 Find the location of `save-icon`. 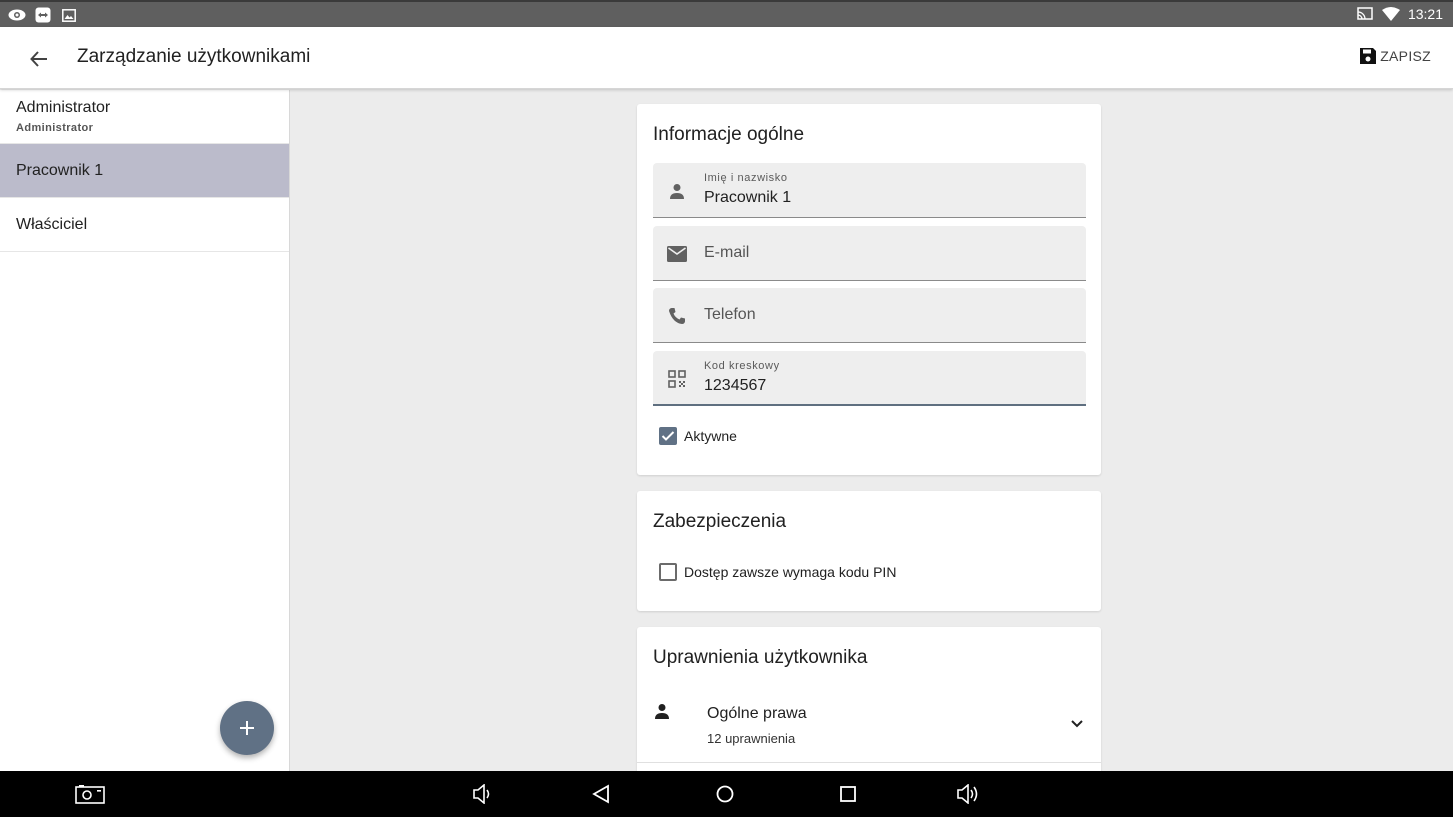

save-icon is located at coordinates (1368, 56).